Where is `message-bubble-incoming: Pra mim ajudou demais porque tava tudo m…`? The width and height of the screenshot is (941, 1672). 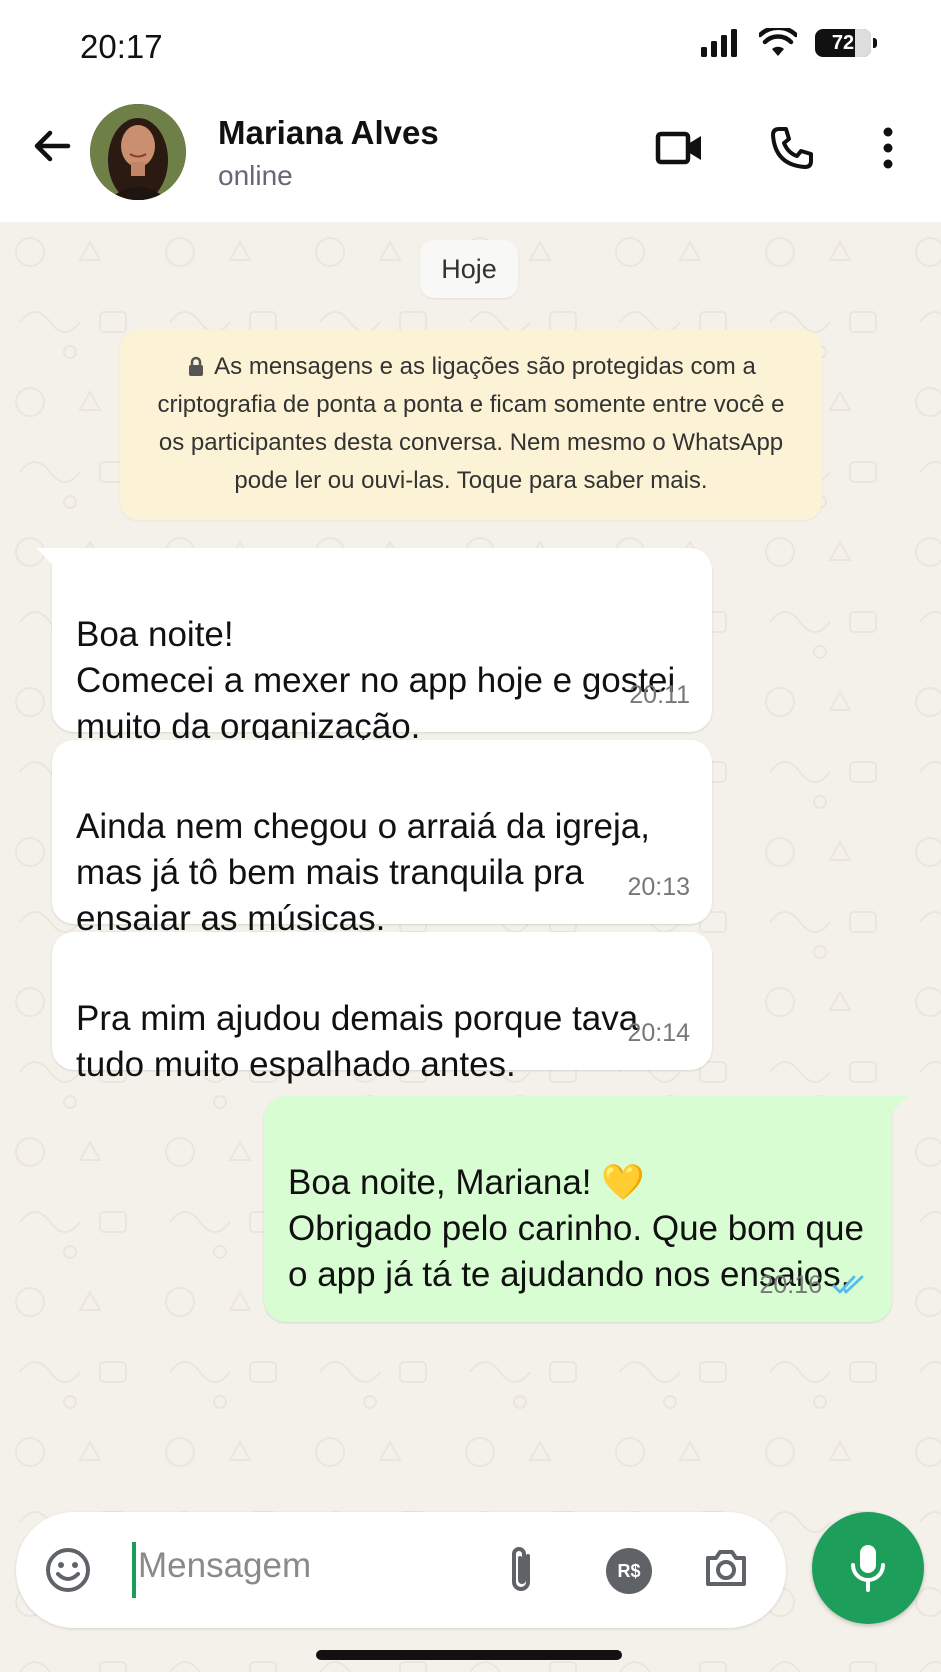
message-bubble-incoming: Pra mim ajudou demais porque tava tudo m… is located at coordinates (382, 1008).